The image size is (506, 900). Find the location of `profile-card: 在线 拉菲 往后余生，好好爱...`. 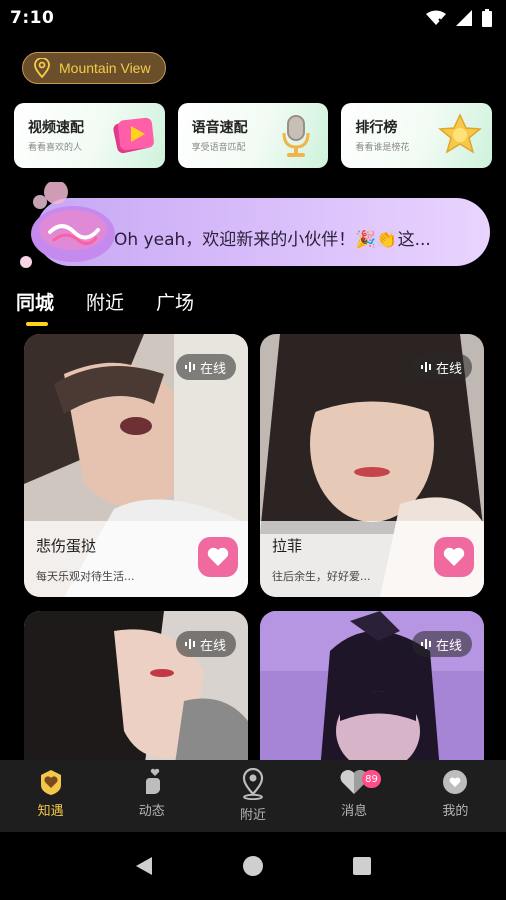

profile-card: 在线 拉菲 往后余生，好好爱... is located at coordinates (372, 465).